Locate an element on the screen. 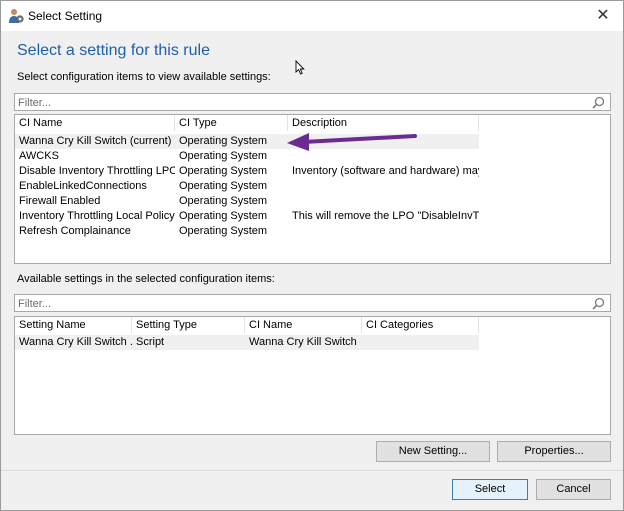 This screenshot has height=511, width=624. window-title: Select Setting is located at coordinates (65, 16).